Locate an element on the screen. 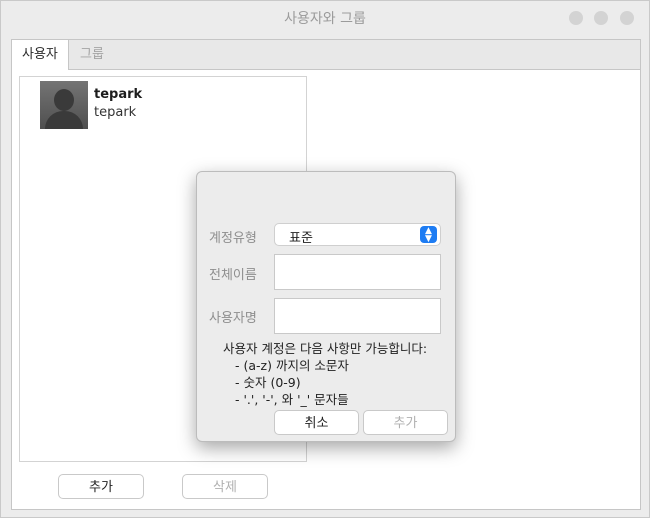 The image size is (650, 518). username-label: 사용자명 is located at coordinates (233, 318).